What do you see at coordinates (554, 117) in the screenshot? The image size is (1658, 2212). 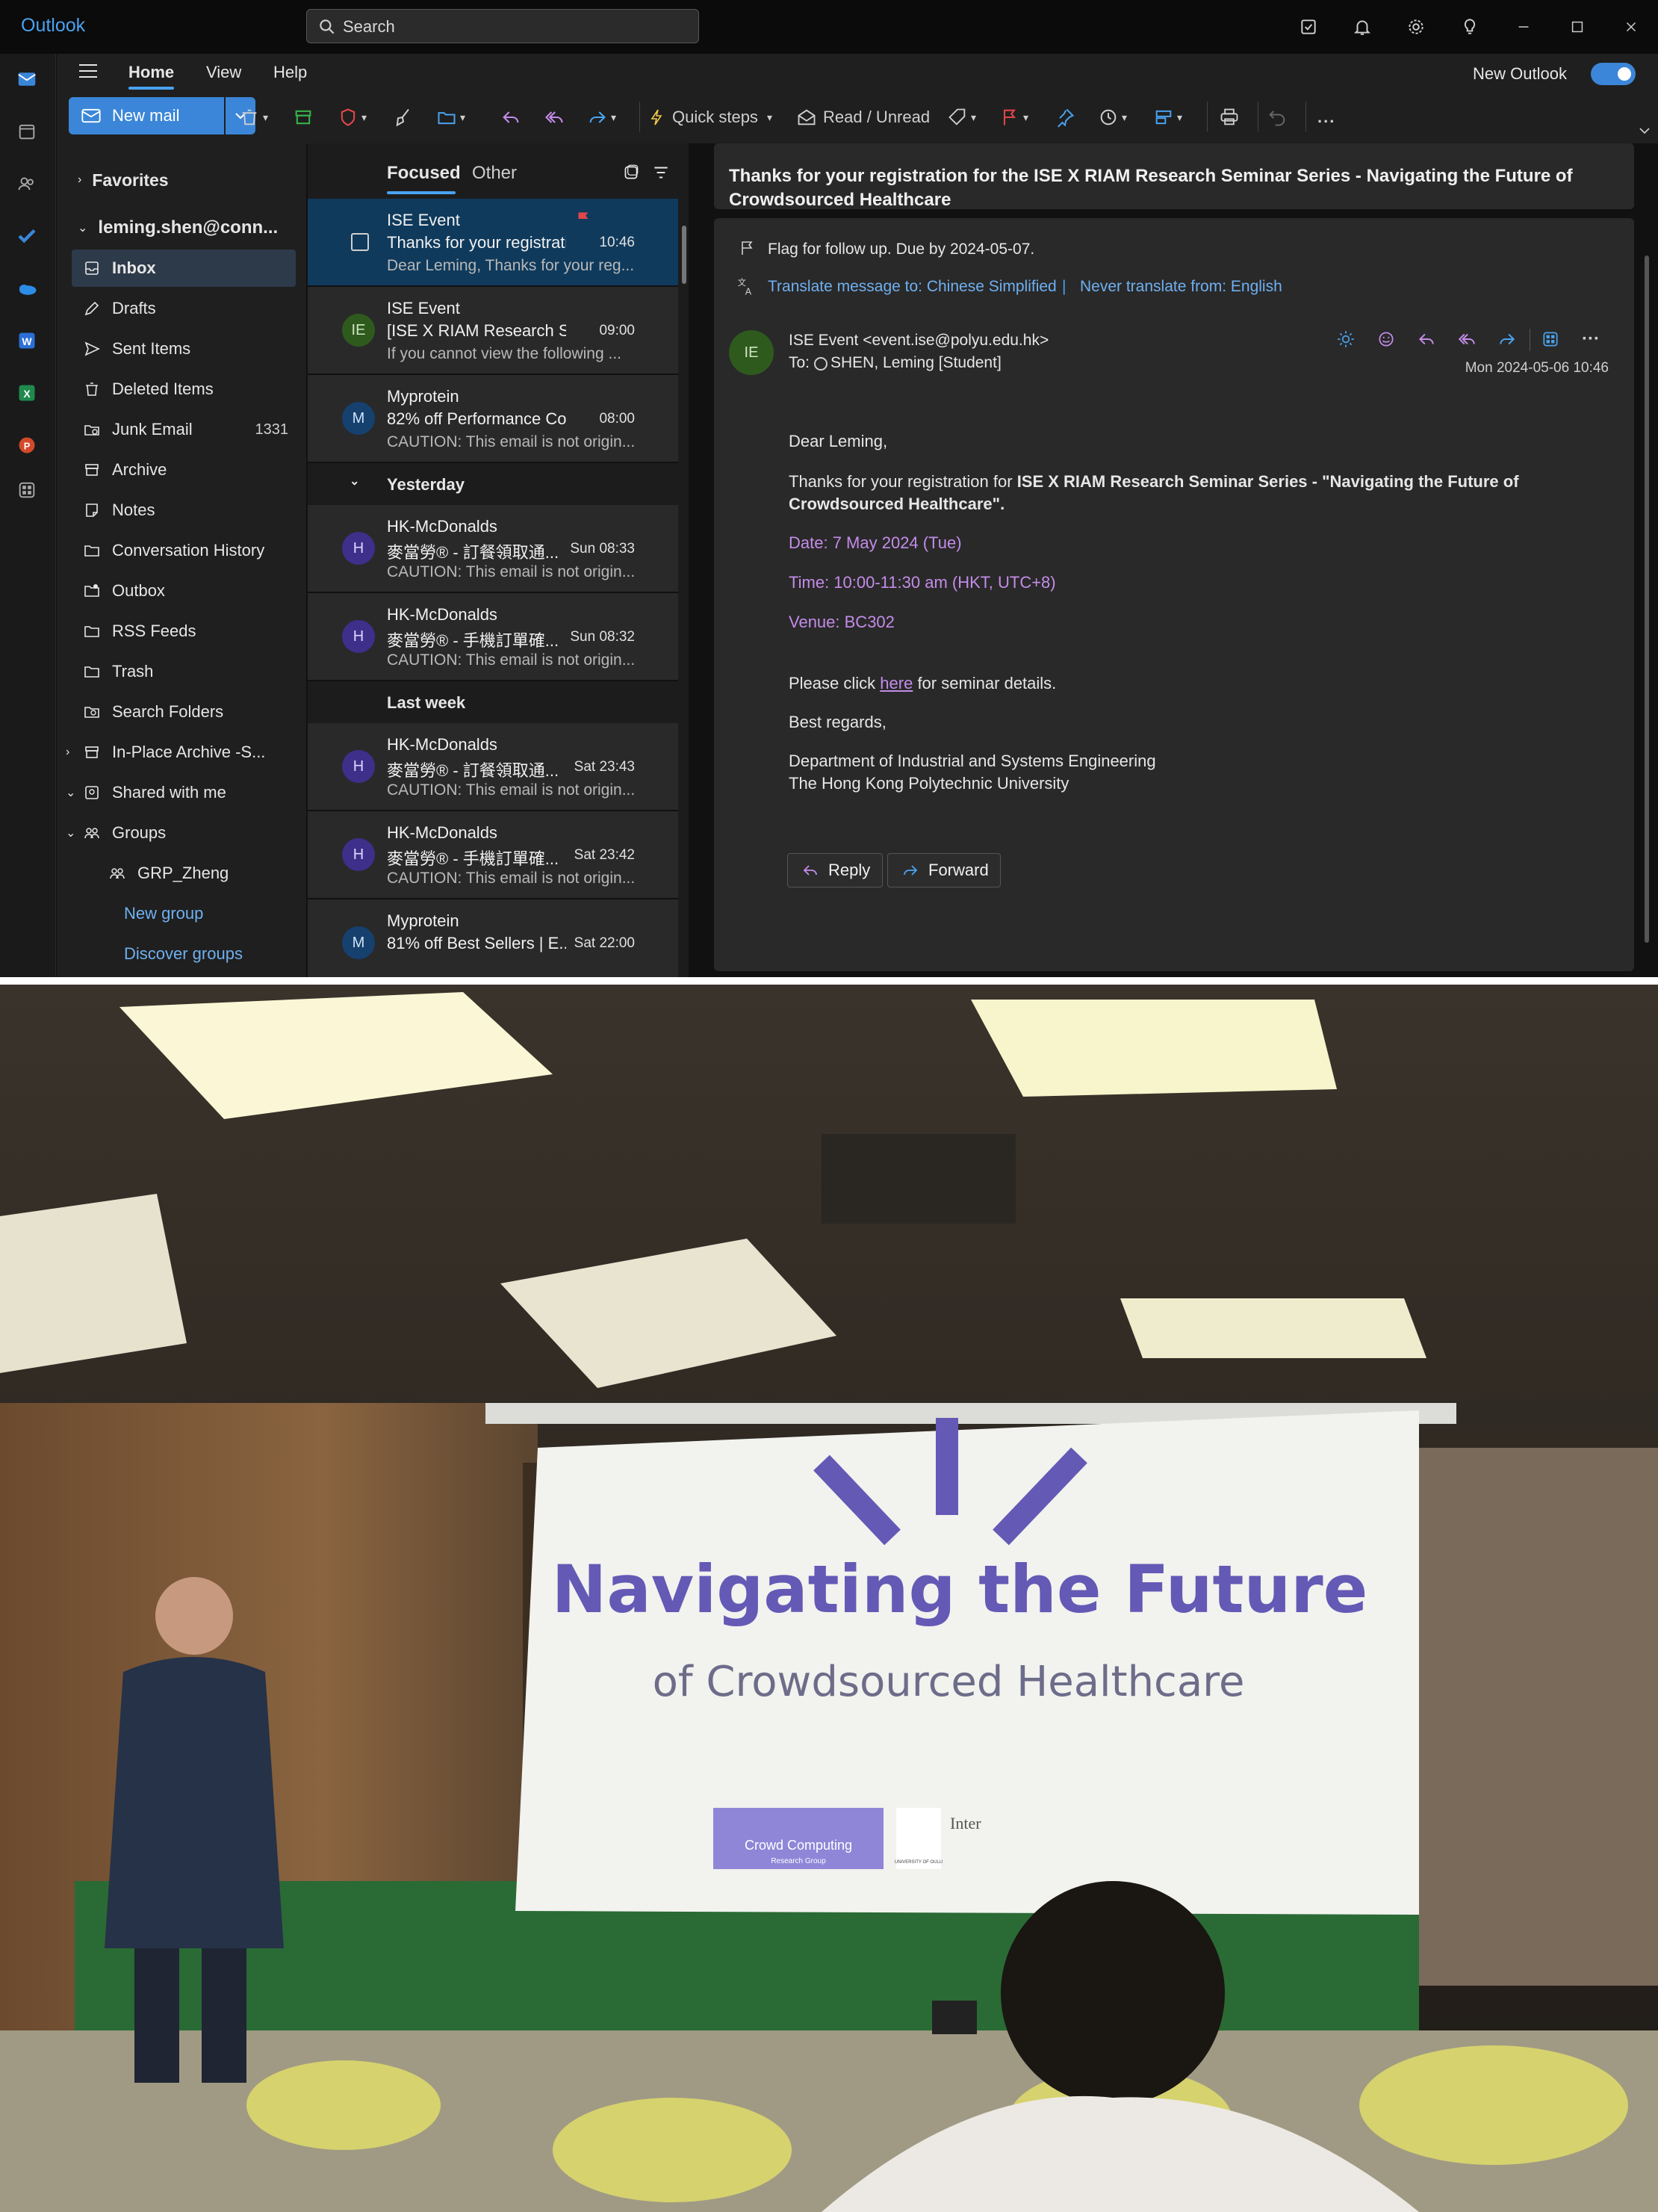 I see `reply-all-toolbar-button` at bounding box center [554, 117].